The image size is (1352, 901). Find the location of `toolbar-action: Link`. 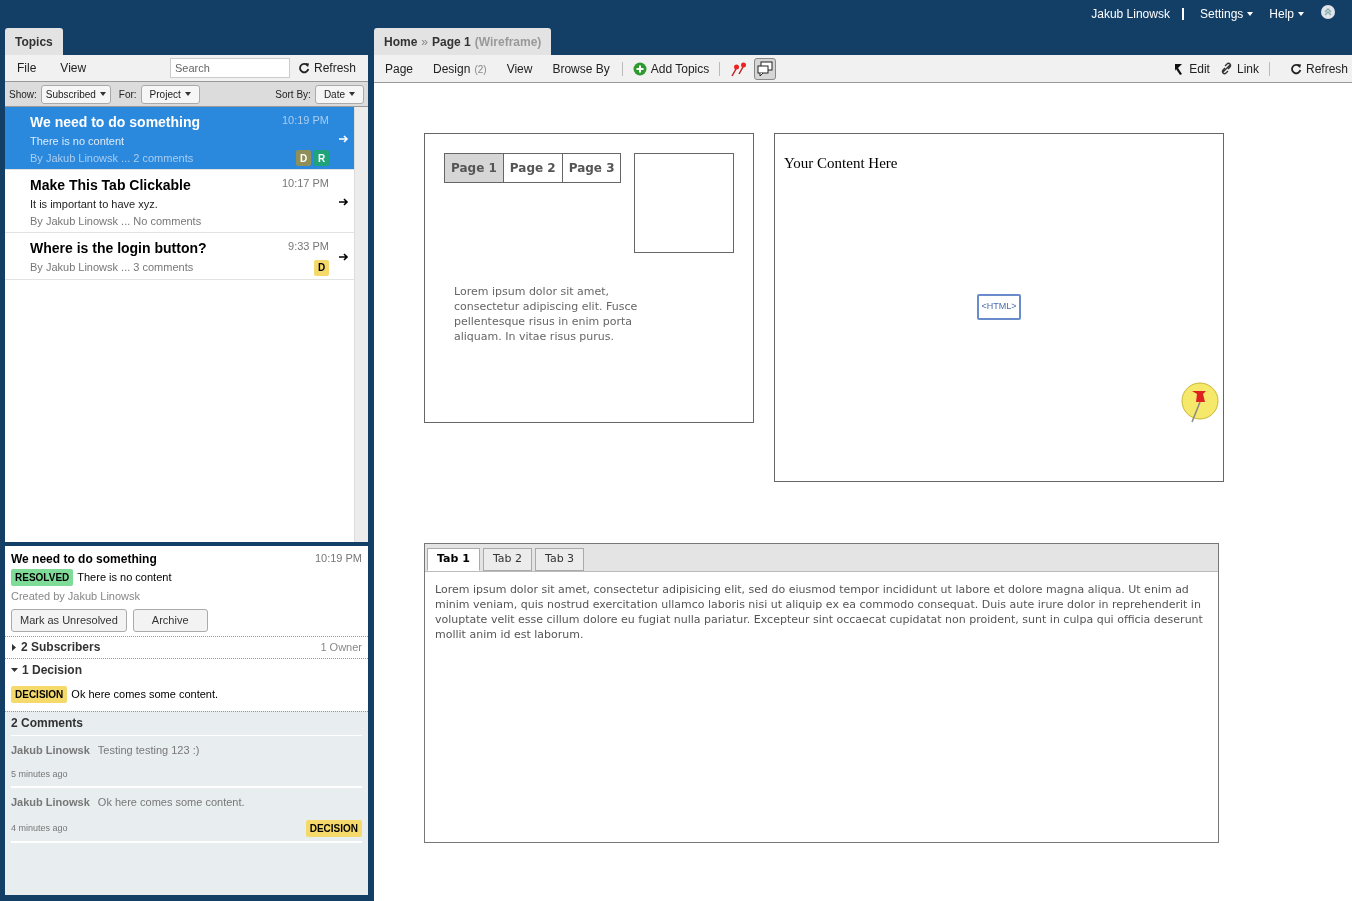

toolbar-action: Link is located at coordinates (1239, 68).